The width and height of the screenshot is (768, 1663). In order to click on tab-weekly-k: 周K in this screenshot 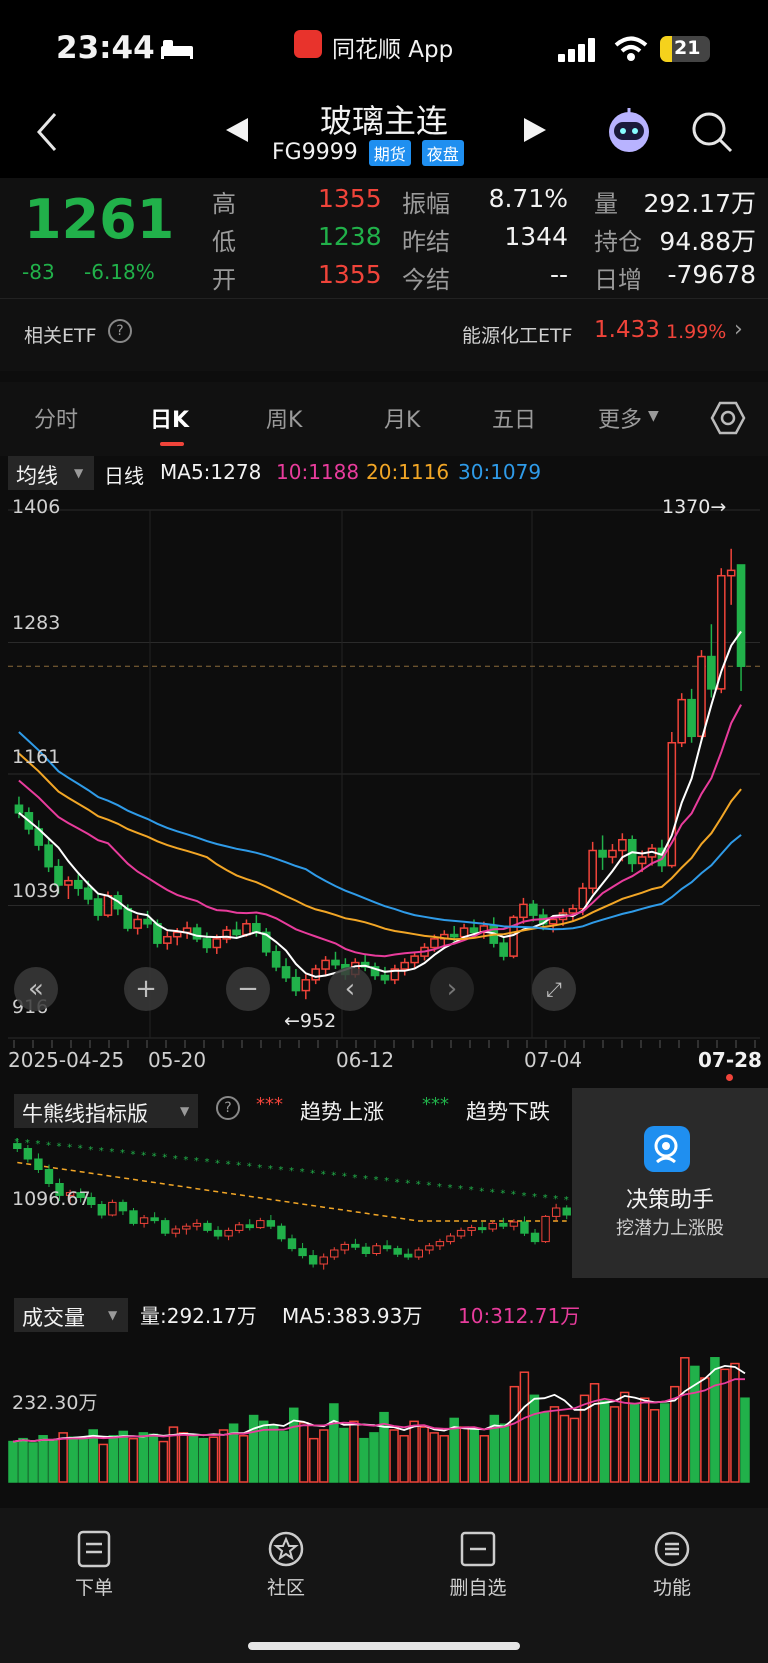, I will do `click(284, 418)`.